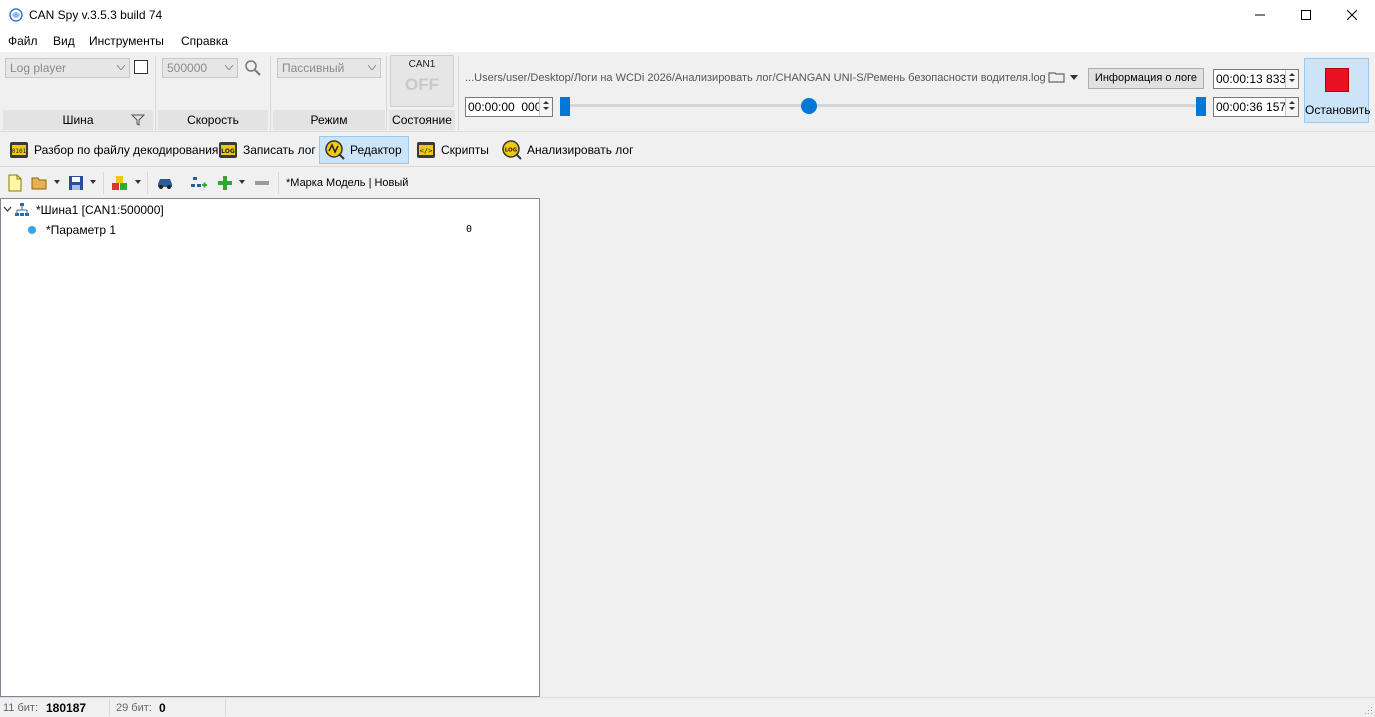  What do you see at coordinates (262, 183) in the screenshot?
I see `remove-button` at bounding box center [262, 183].